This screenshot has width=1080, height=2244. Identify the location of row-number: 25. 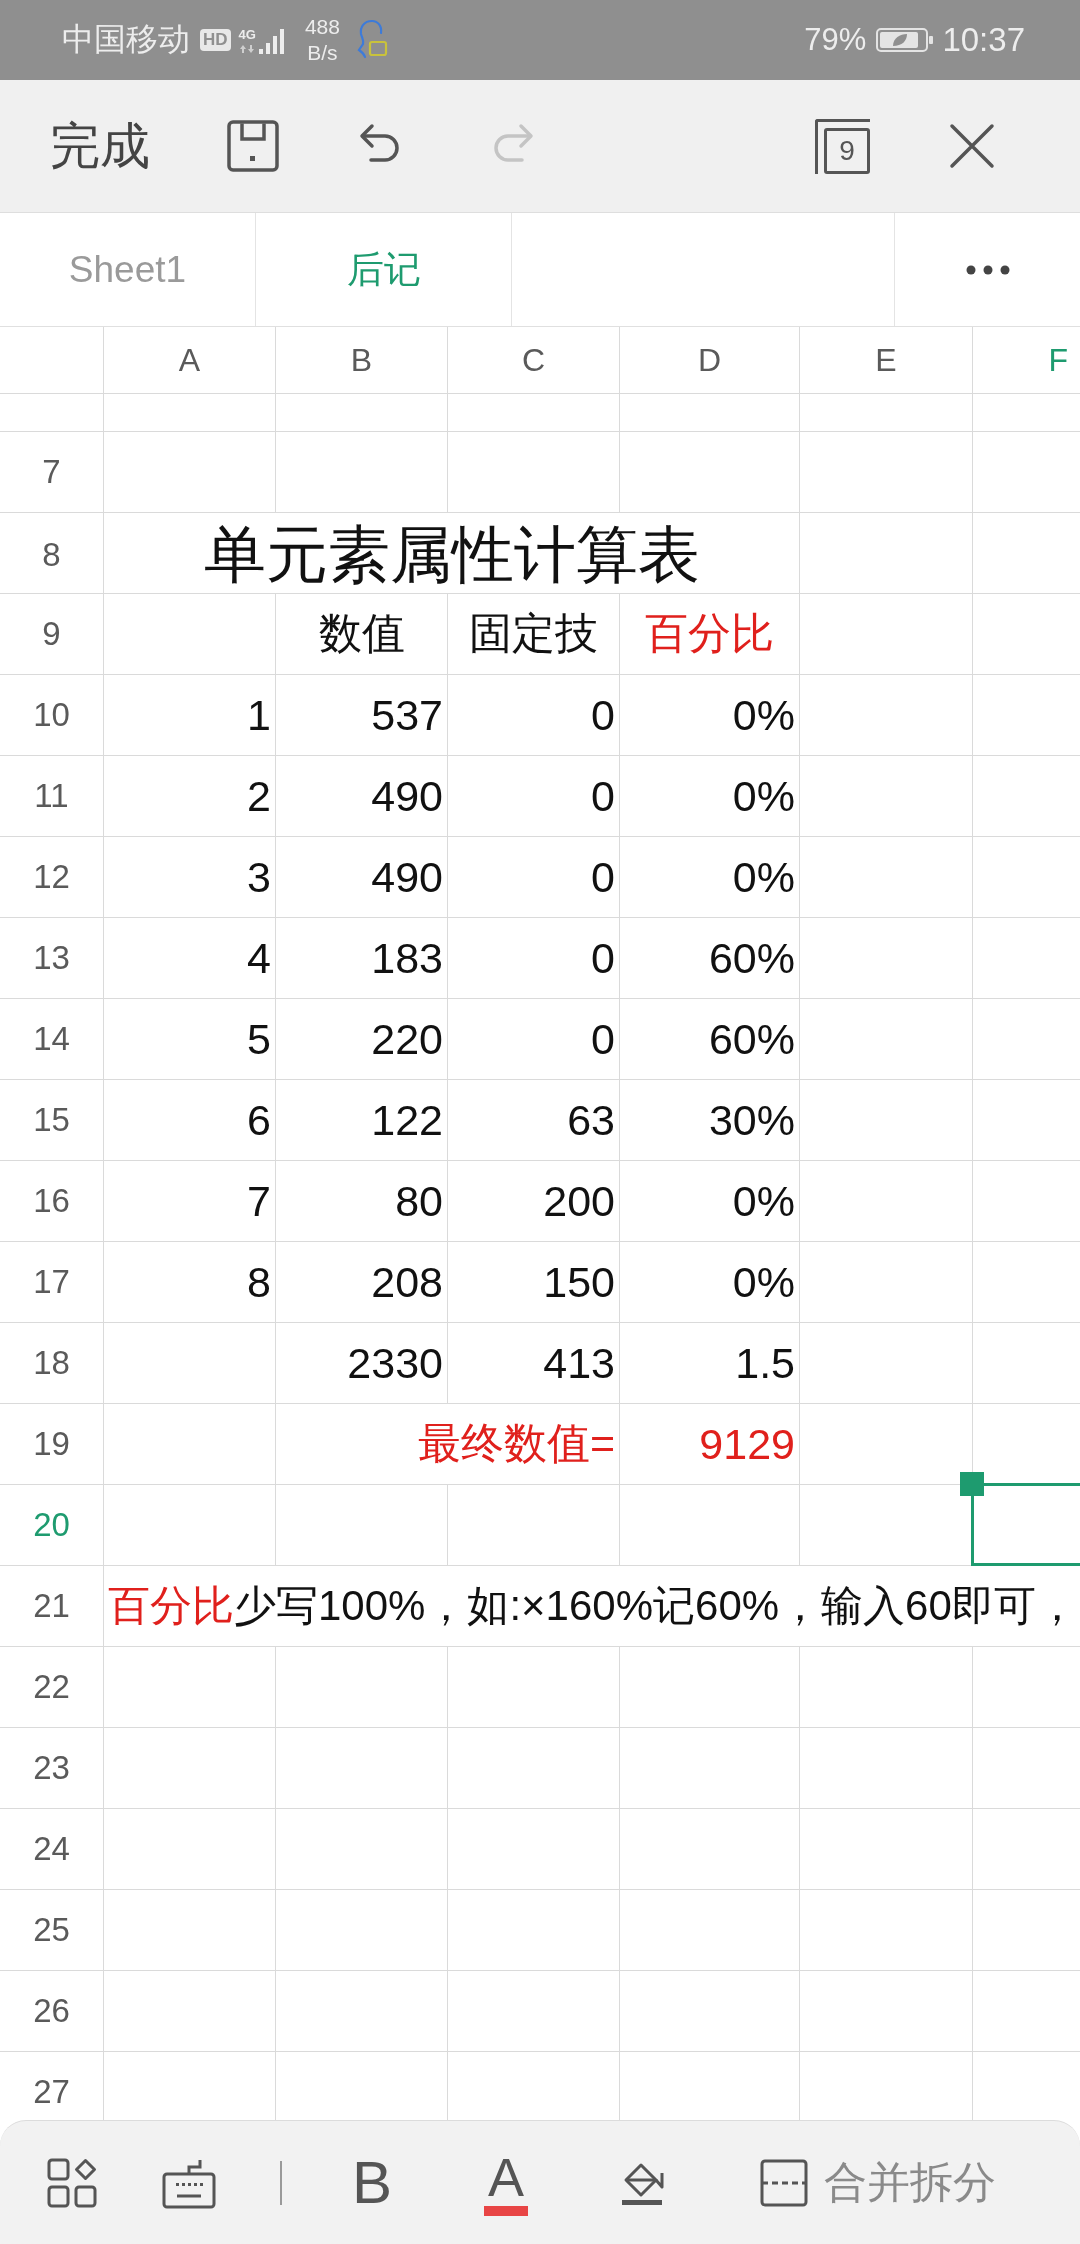
(51, 1930).